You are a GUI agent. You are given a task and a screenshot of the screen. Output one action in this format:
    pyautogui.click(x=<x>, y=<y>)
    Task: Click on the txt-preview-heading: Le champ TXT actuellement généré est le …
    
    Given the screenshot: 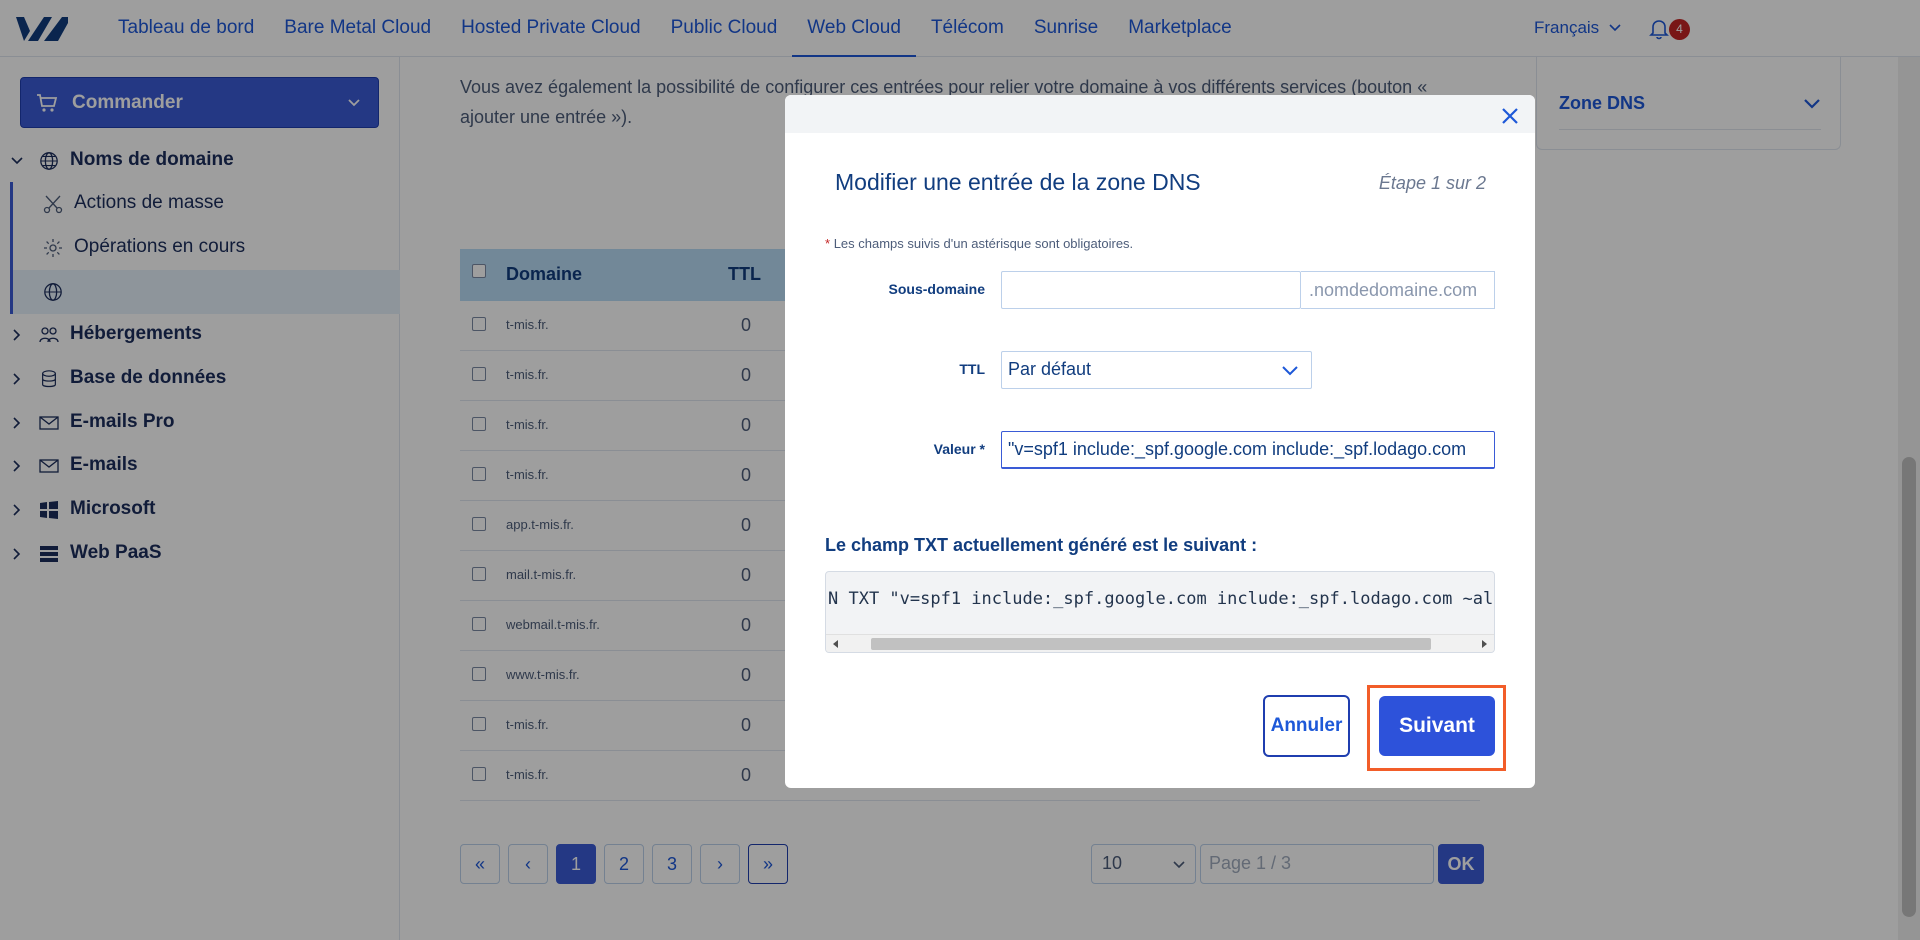 What is the action you would take?
    pyautogui.click(x=1041, y=545)
    